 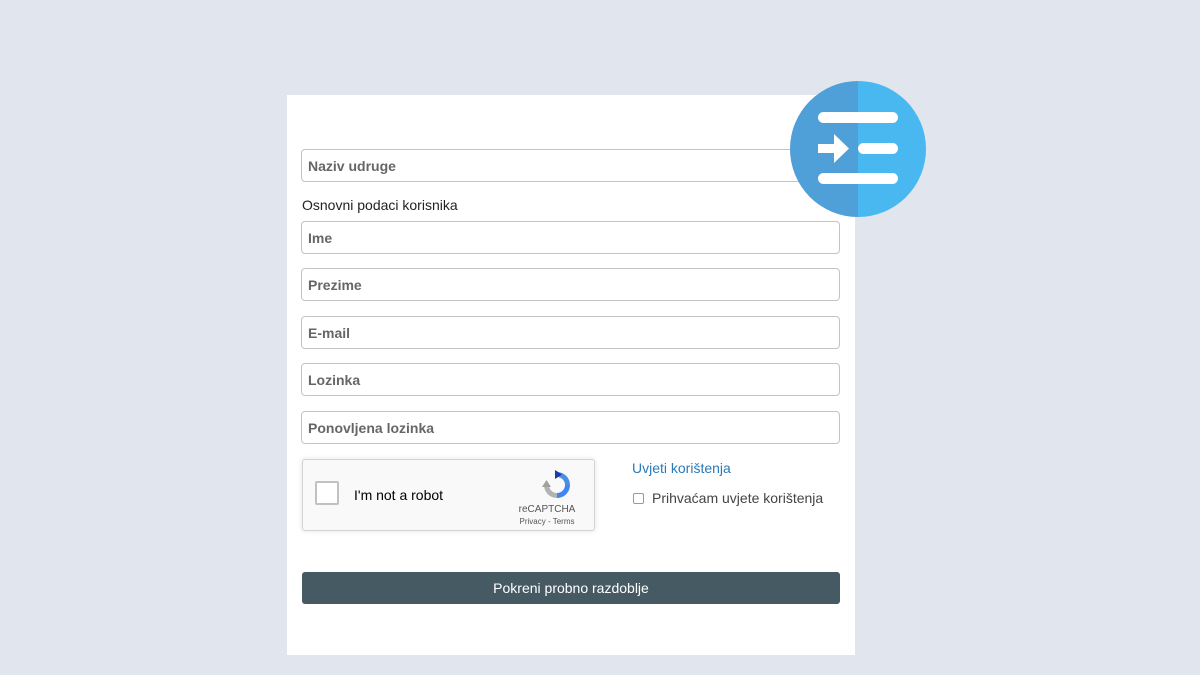 I want to click on password-input, so click(x=570, y=379).